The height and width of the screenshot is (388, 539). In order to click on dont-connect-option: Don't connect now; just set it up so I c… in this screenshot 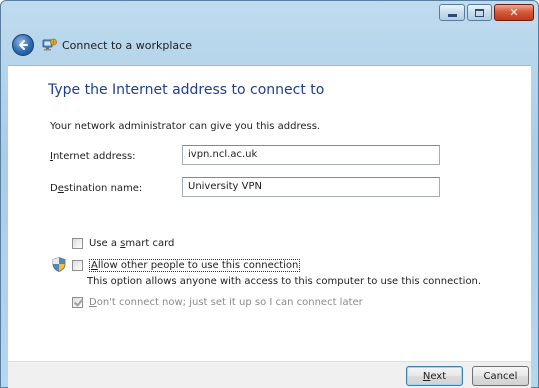, I will do `click(217, 302)`.